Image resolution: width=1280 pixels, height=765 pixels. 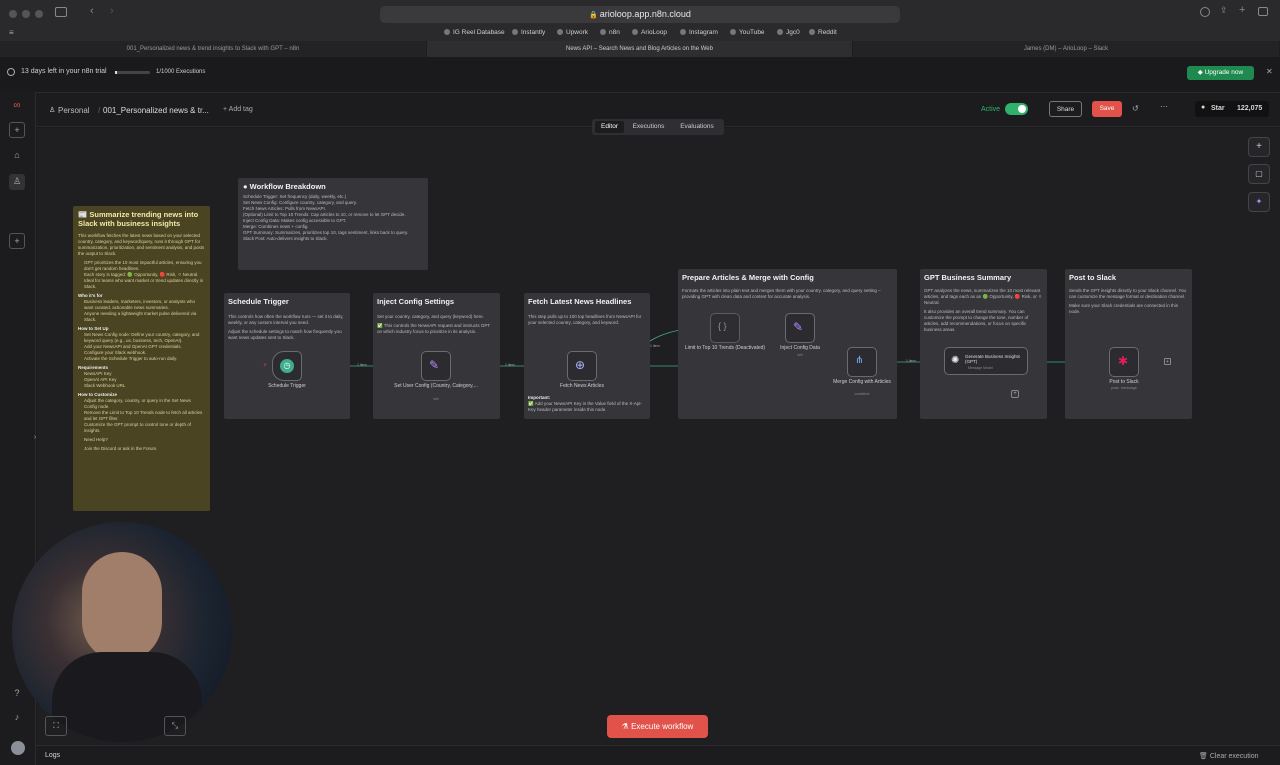 What do you see at coordinates (61, 12) in the screenshot?
I see `sidebar-toggle-icon` at bounding box center [61, 12].